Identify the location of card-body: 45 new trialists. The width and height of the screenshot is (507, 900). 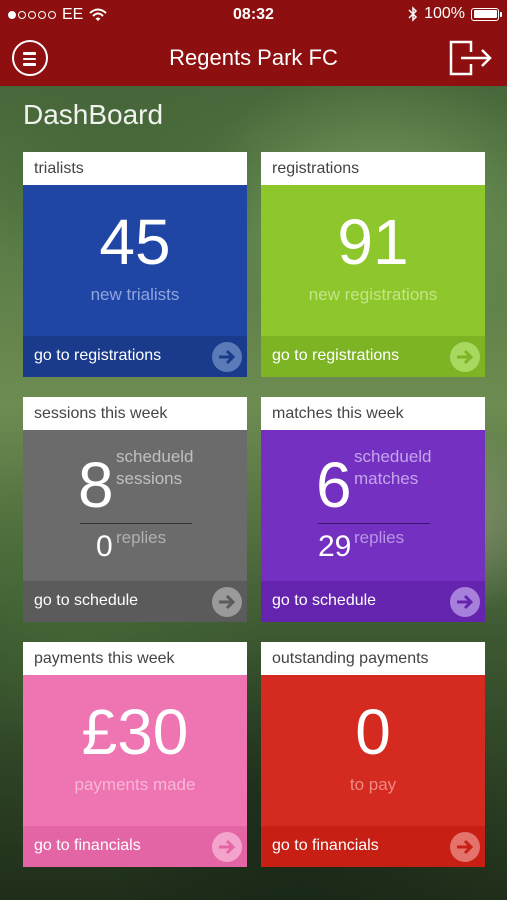
(135, 260).